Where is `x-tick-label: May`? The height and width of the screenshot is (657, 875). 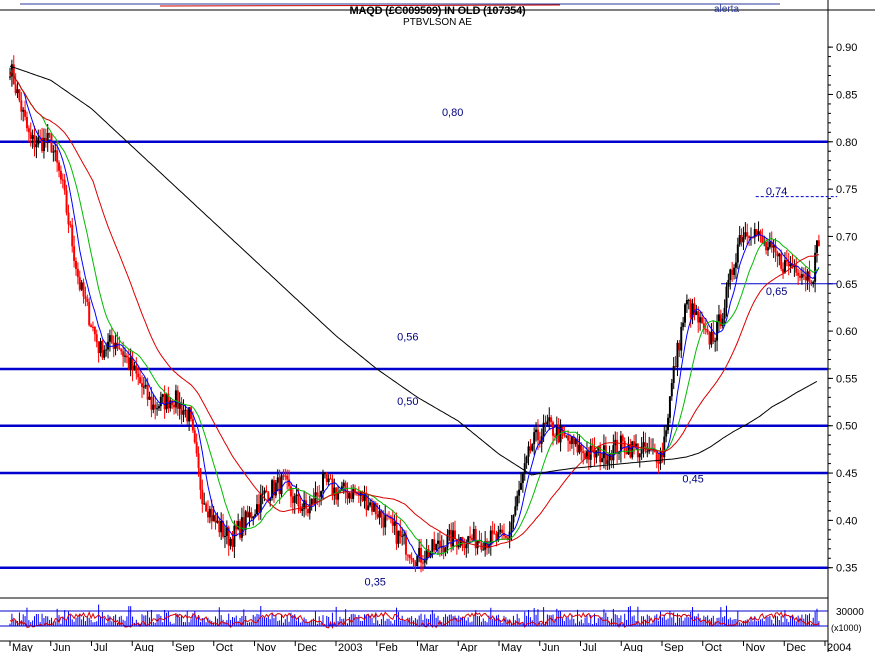
x-tick-label: May is located at coordinates (511, 647).